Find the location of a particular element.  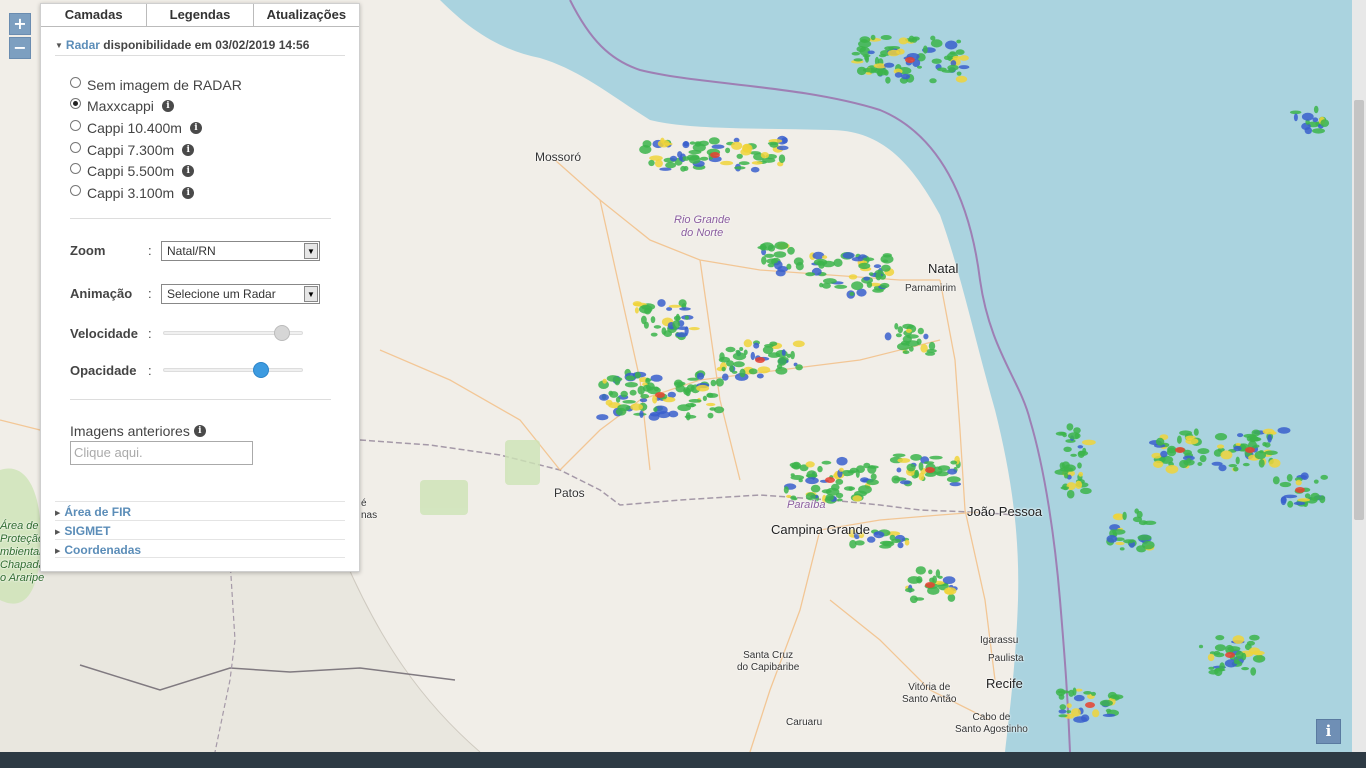

caret-right-icon: ▶ is located at coordinates (58, 532).